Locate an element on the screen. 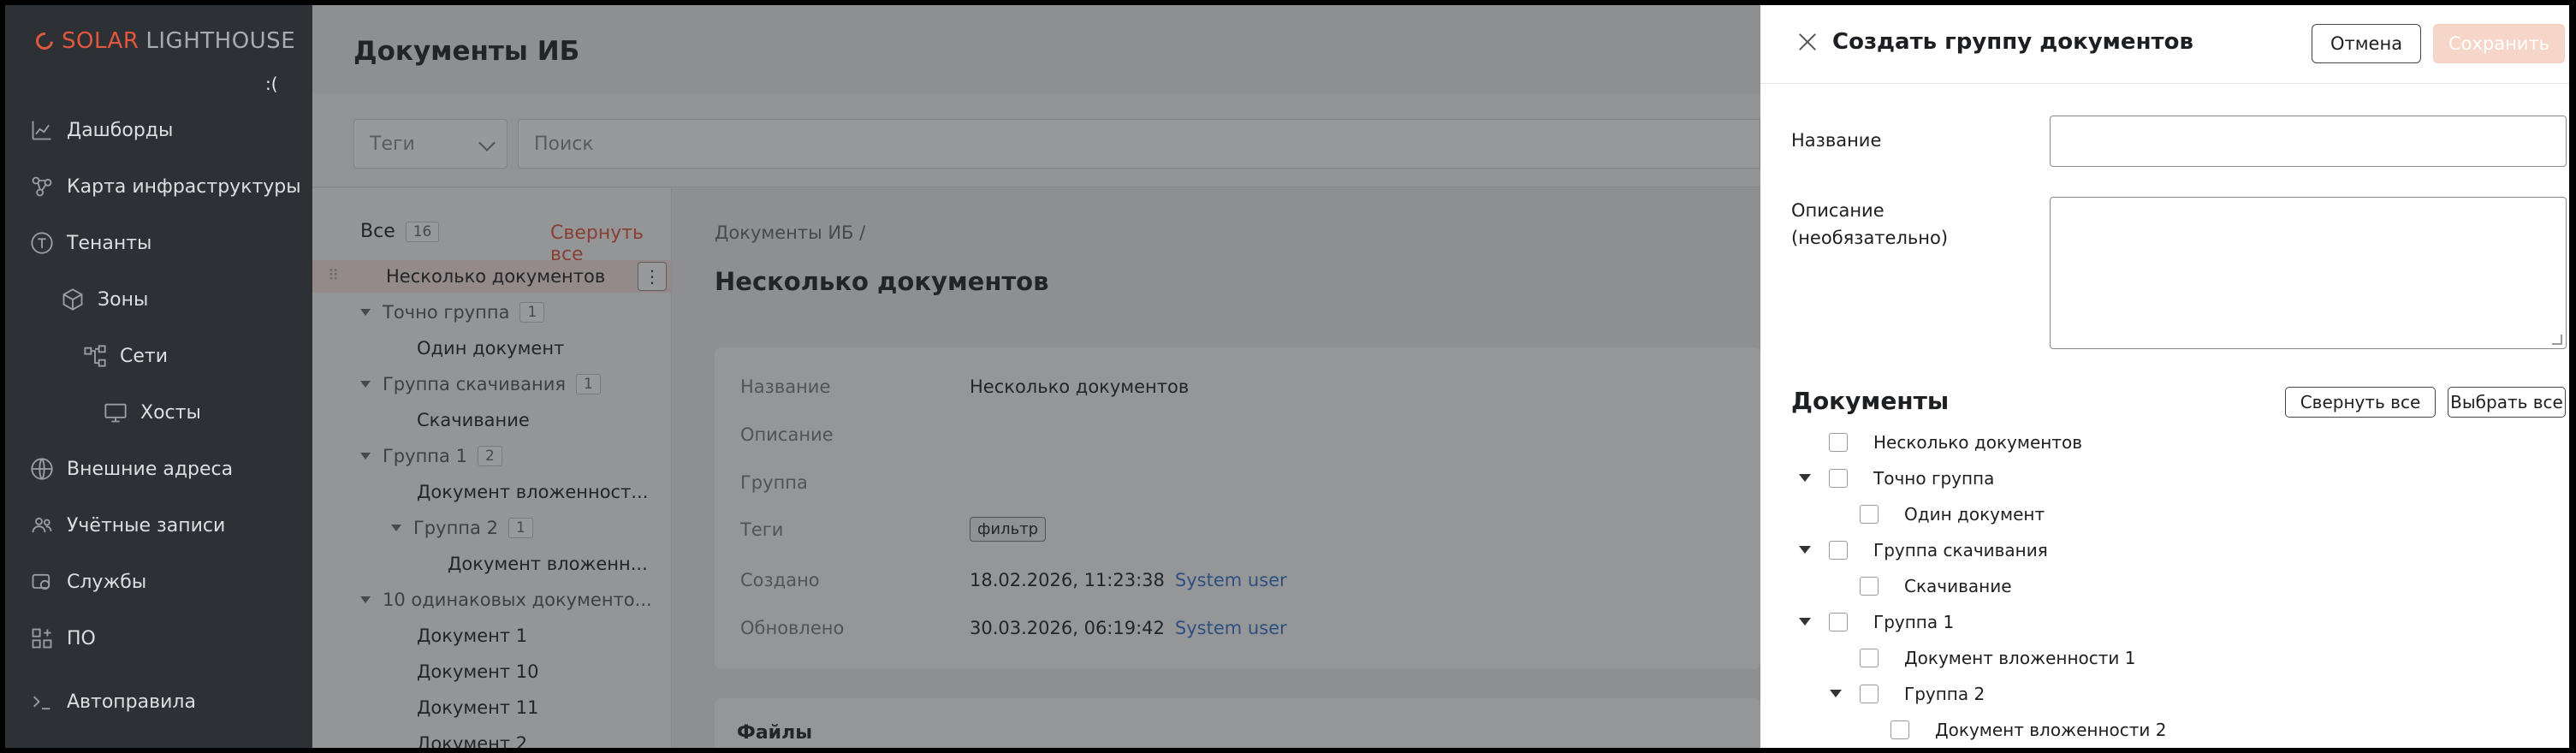  tree-item: Один документ is located at coordinates (490, 349).